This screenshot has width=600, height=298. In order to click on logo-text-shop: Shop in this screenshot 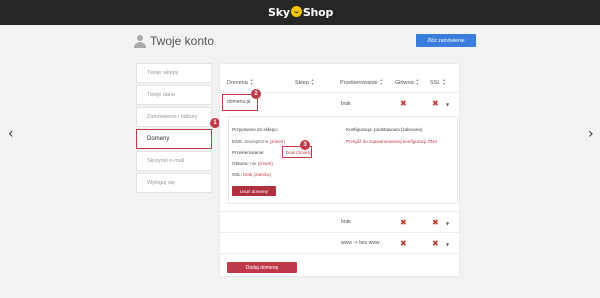, I will do `click(318, 12)`.